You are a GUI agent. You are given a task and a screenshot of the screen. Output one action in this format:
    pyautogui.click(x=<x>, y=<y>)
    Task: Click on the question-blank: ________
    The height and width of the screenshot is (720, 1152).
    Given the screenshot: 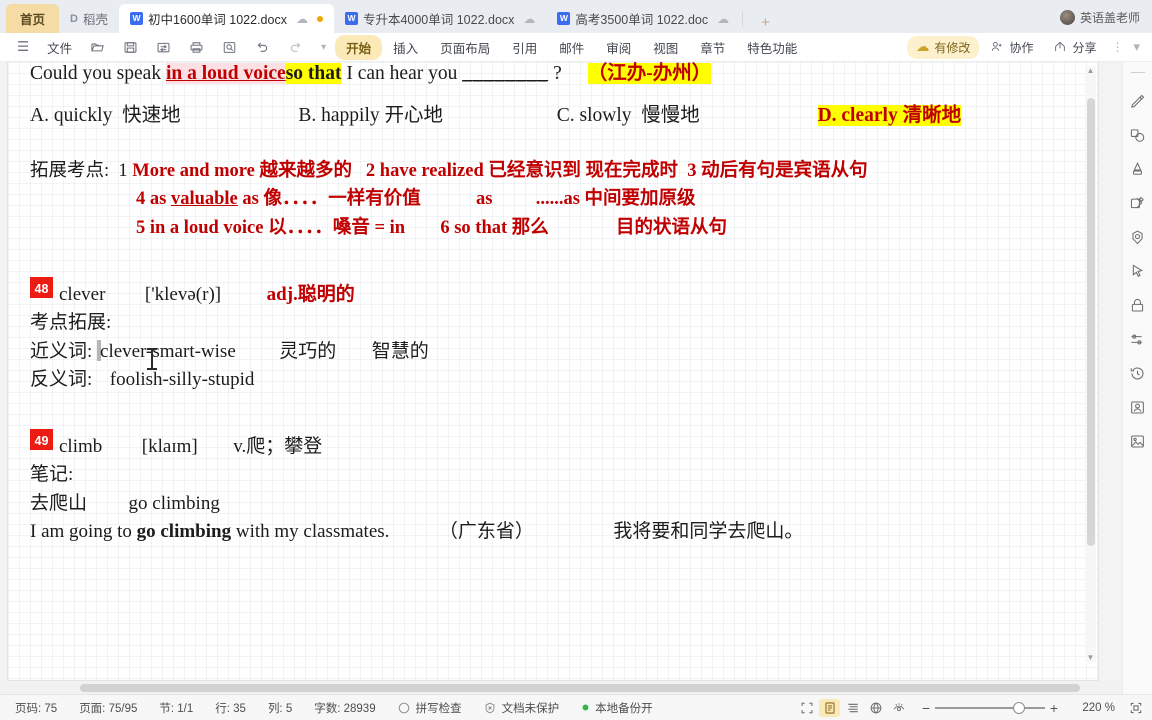 What is the action you would take?
    pyautogui.click(x=505, y=73)
    